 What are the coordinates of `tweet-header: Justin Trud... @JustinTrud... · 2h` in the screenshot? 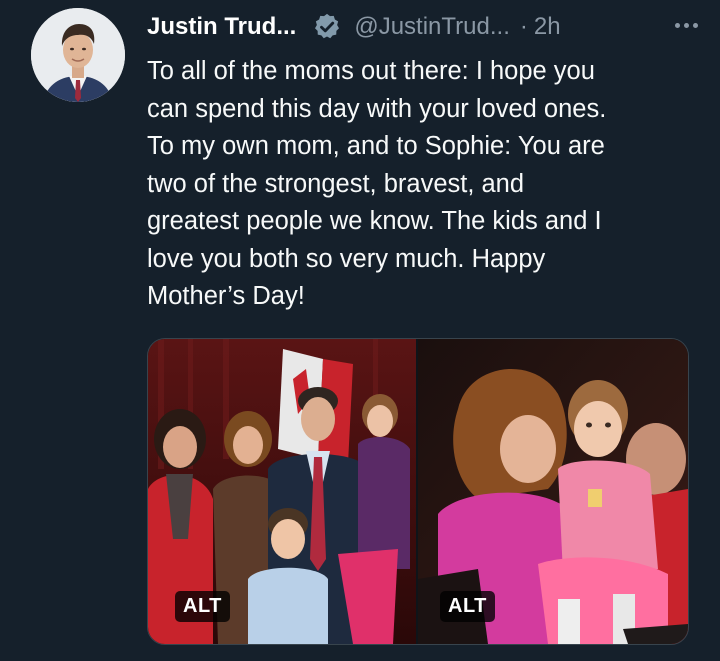 It's located at (427, 27).